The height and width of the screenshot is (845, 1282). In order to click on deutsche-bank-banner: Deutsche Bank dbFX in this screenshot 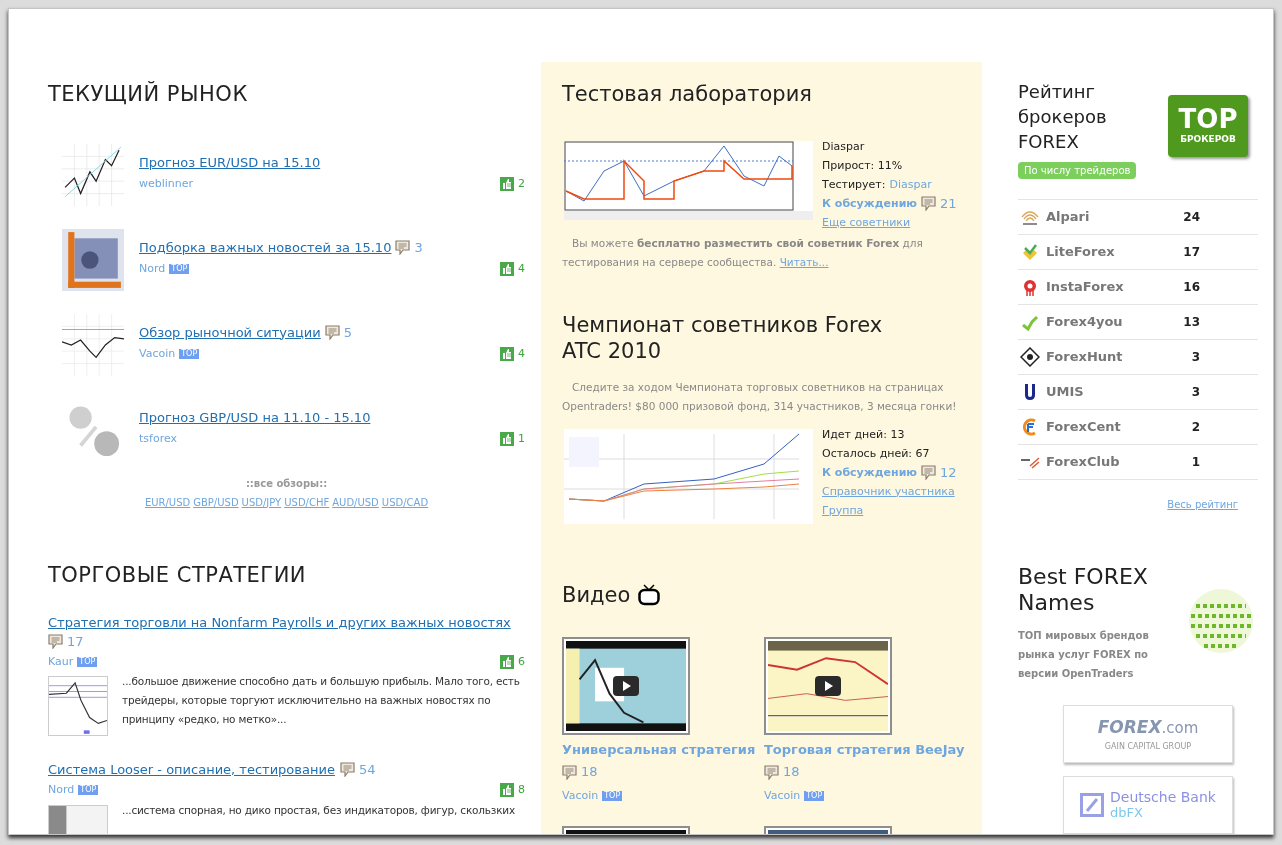, I will do `click(1148, 805)`.